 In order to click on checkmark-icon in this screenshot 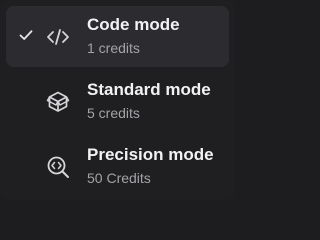, I will do `click(26, 35)`.